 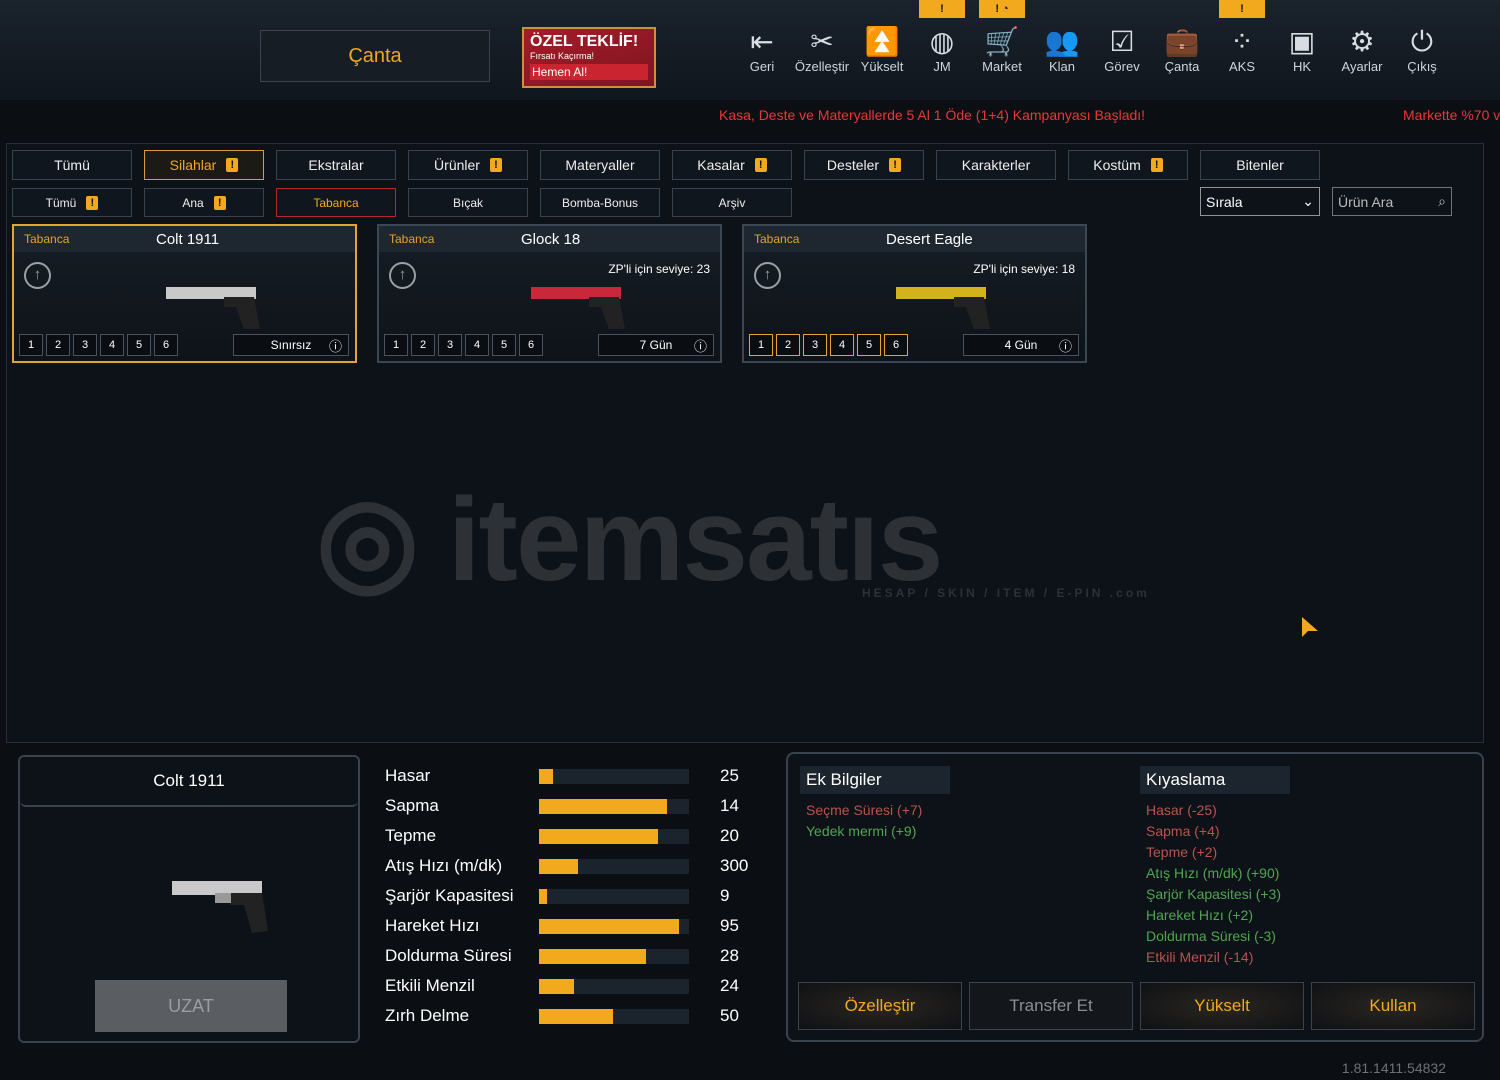 What do you see at coordinates (853, 165) in the screenshot?
I see `tab-label: Desteler` at bounding box center [853, 165].